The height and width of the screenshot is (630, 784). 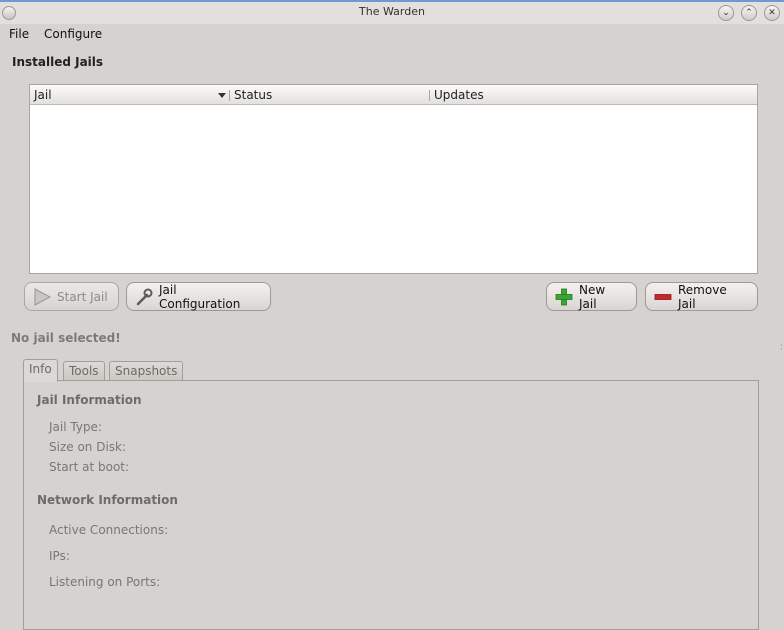 I want to click on column-header-status: Status, so click(x=253, y=95).